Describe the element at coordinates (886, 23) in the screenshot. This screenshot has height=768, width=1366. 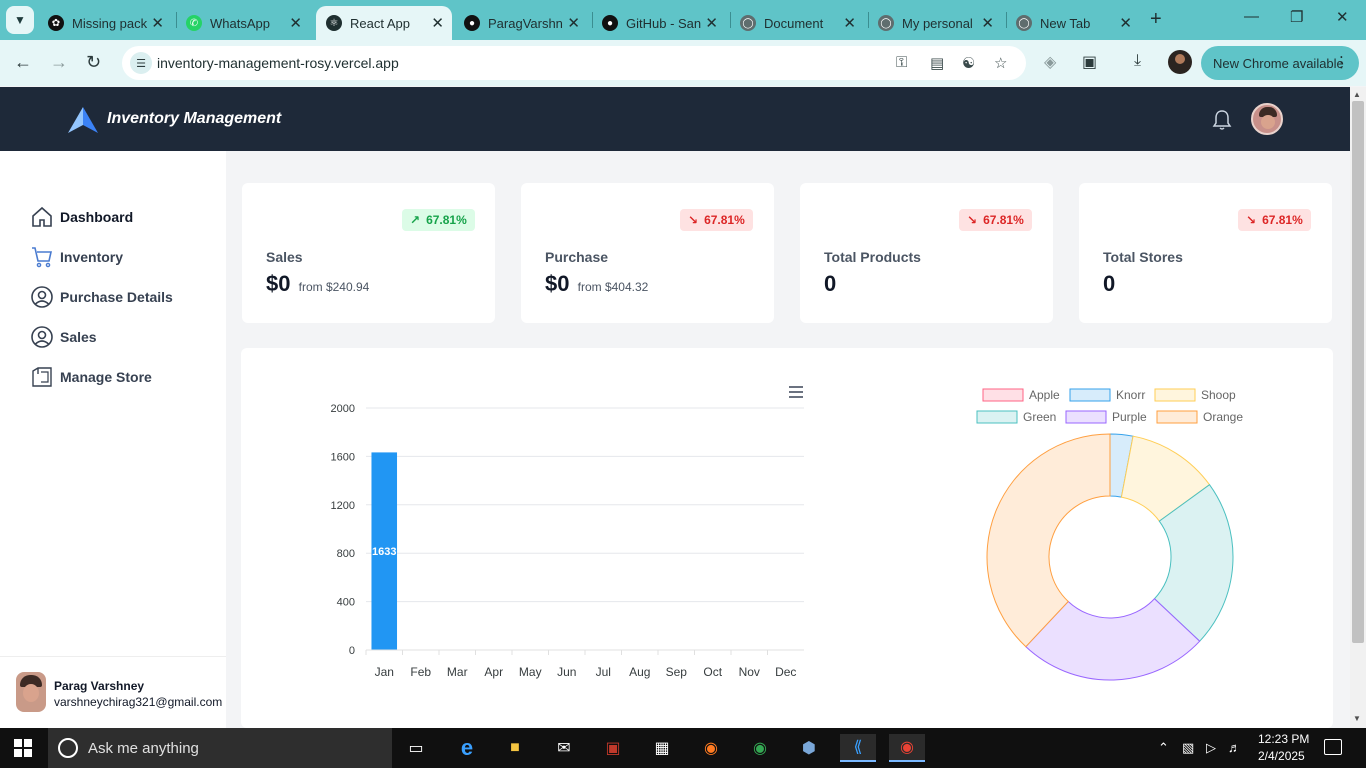
I see `globe-icon: ◯` at that location.